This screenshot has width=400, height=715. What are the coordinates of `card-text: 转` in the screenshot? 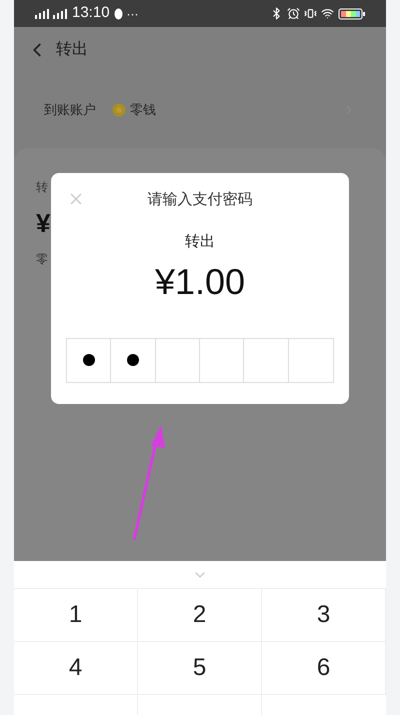 It's located at (42, 187).